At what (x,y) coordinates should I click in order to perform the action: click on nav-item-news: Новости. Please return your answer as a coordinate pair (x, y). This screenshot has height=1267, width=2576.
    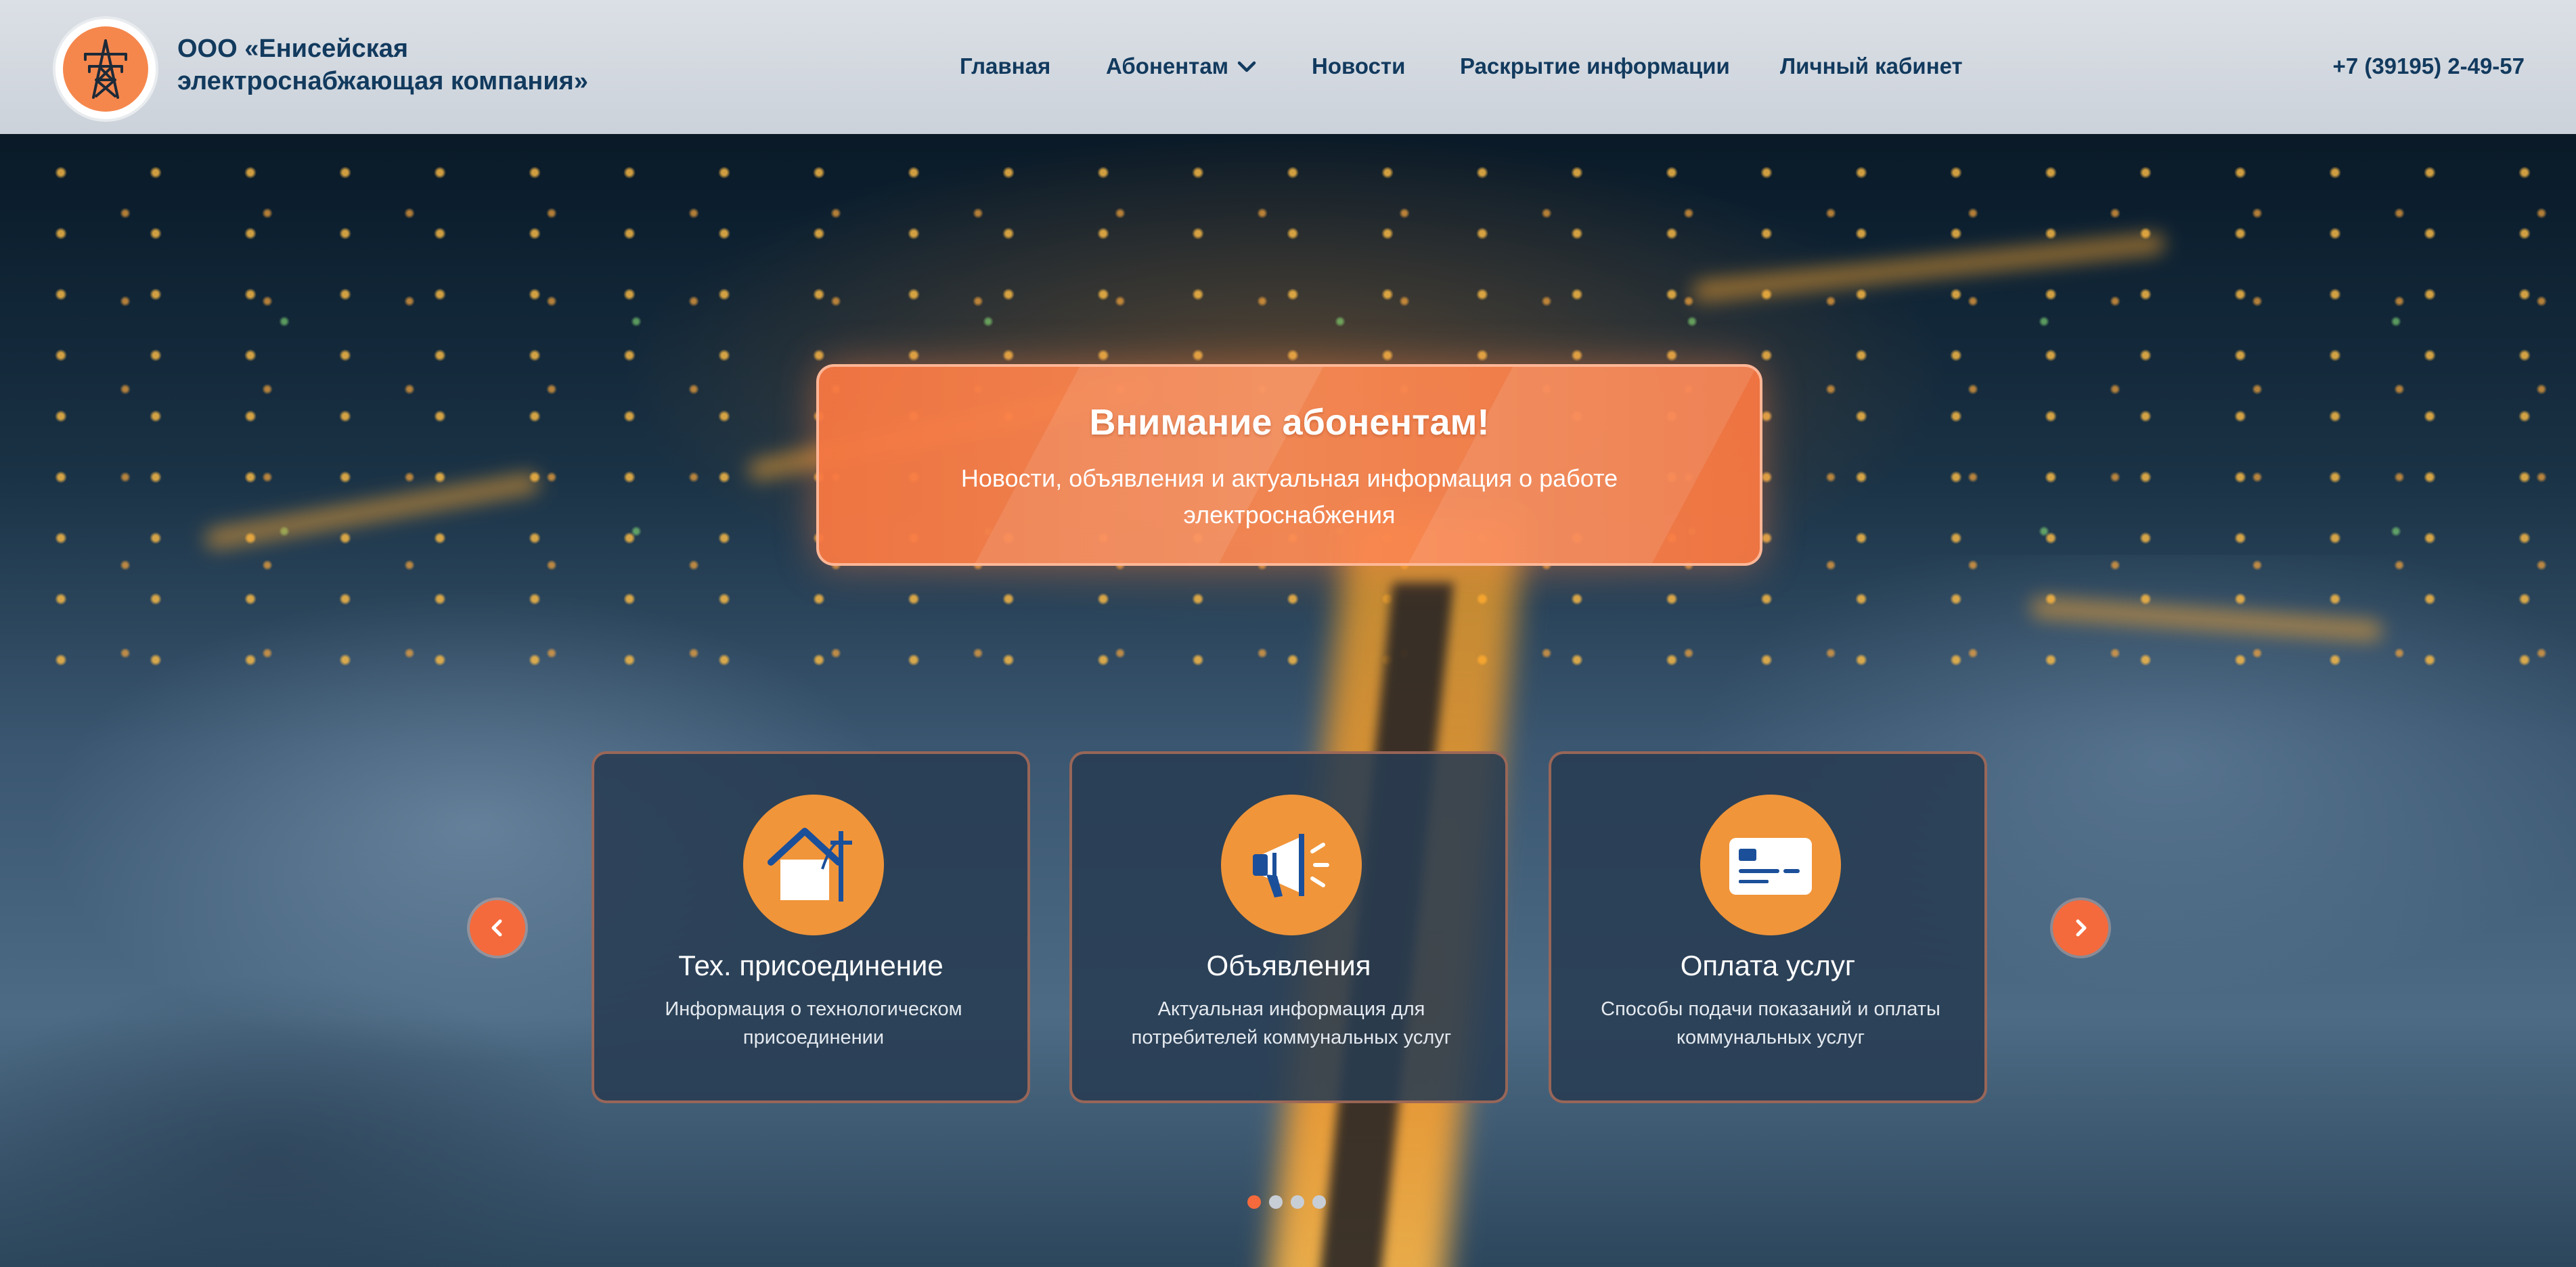
    Looking at the image, I should click on (1358, 66).